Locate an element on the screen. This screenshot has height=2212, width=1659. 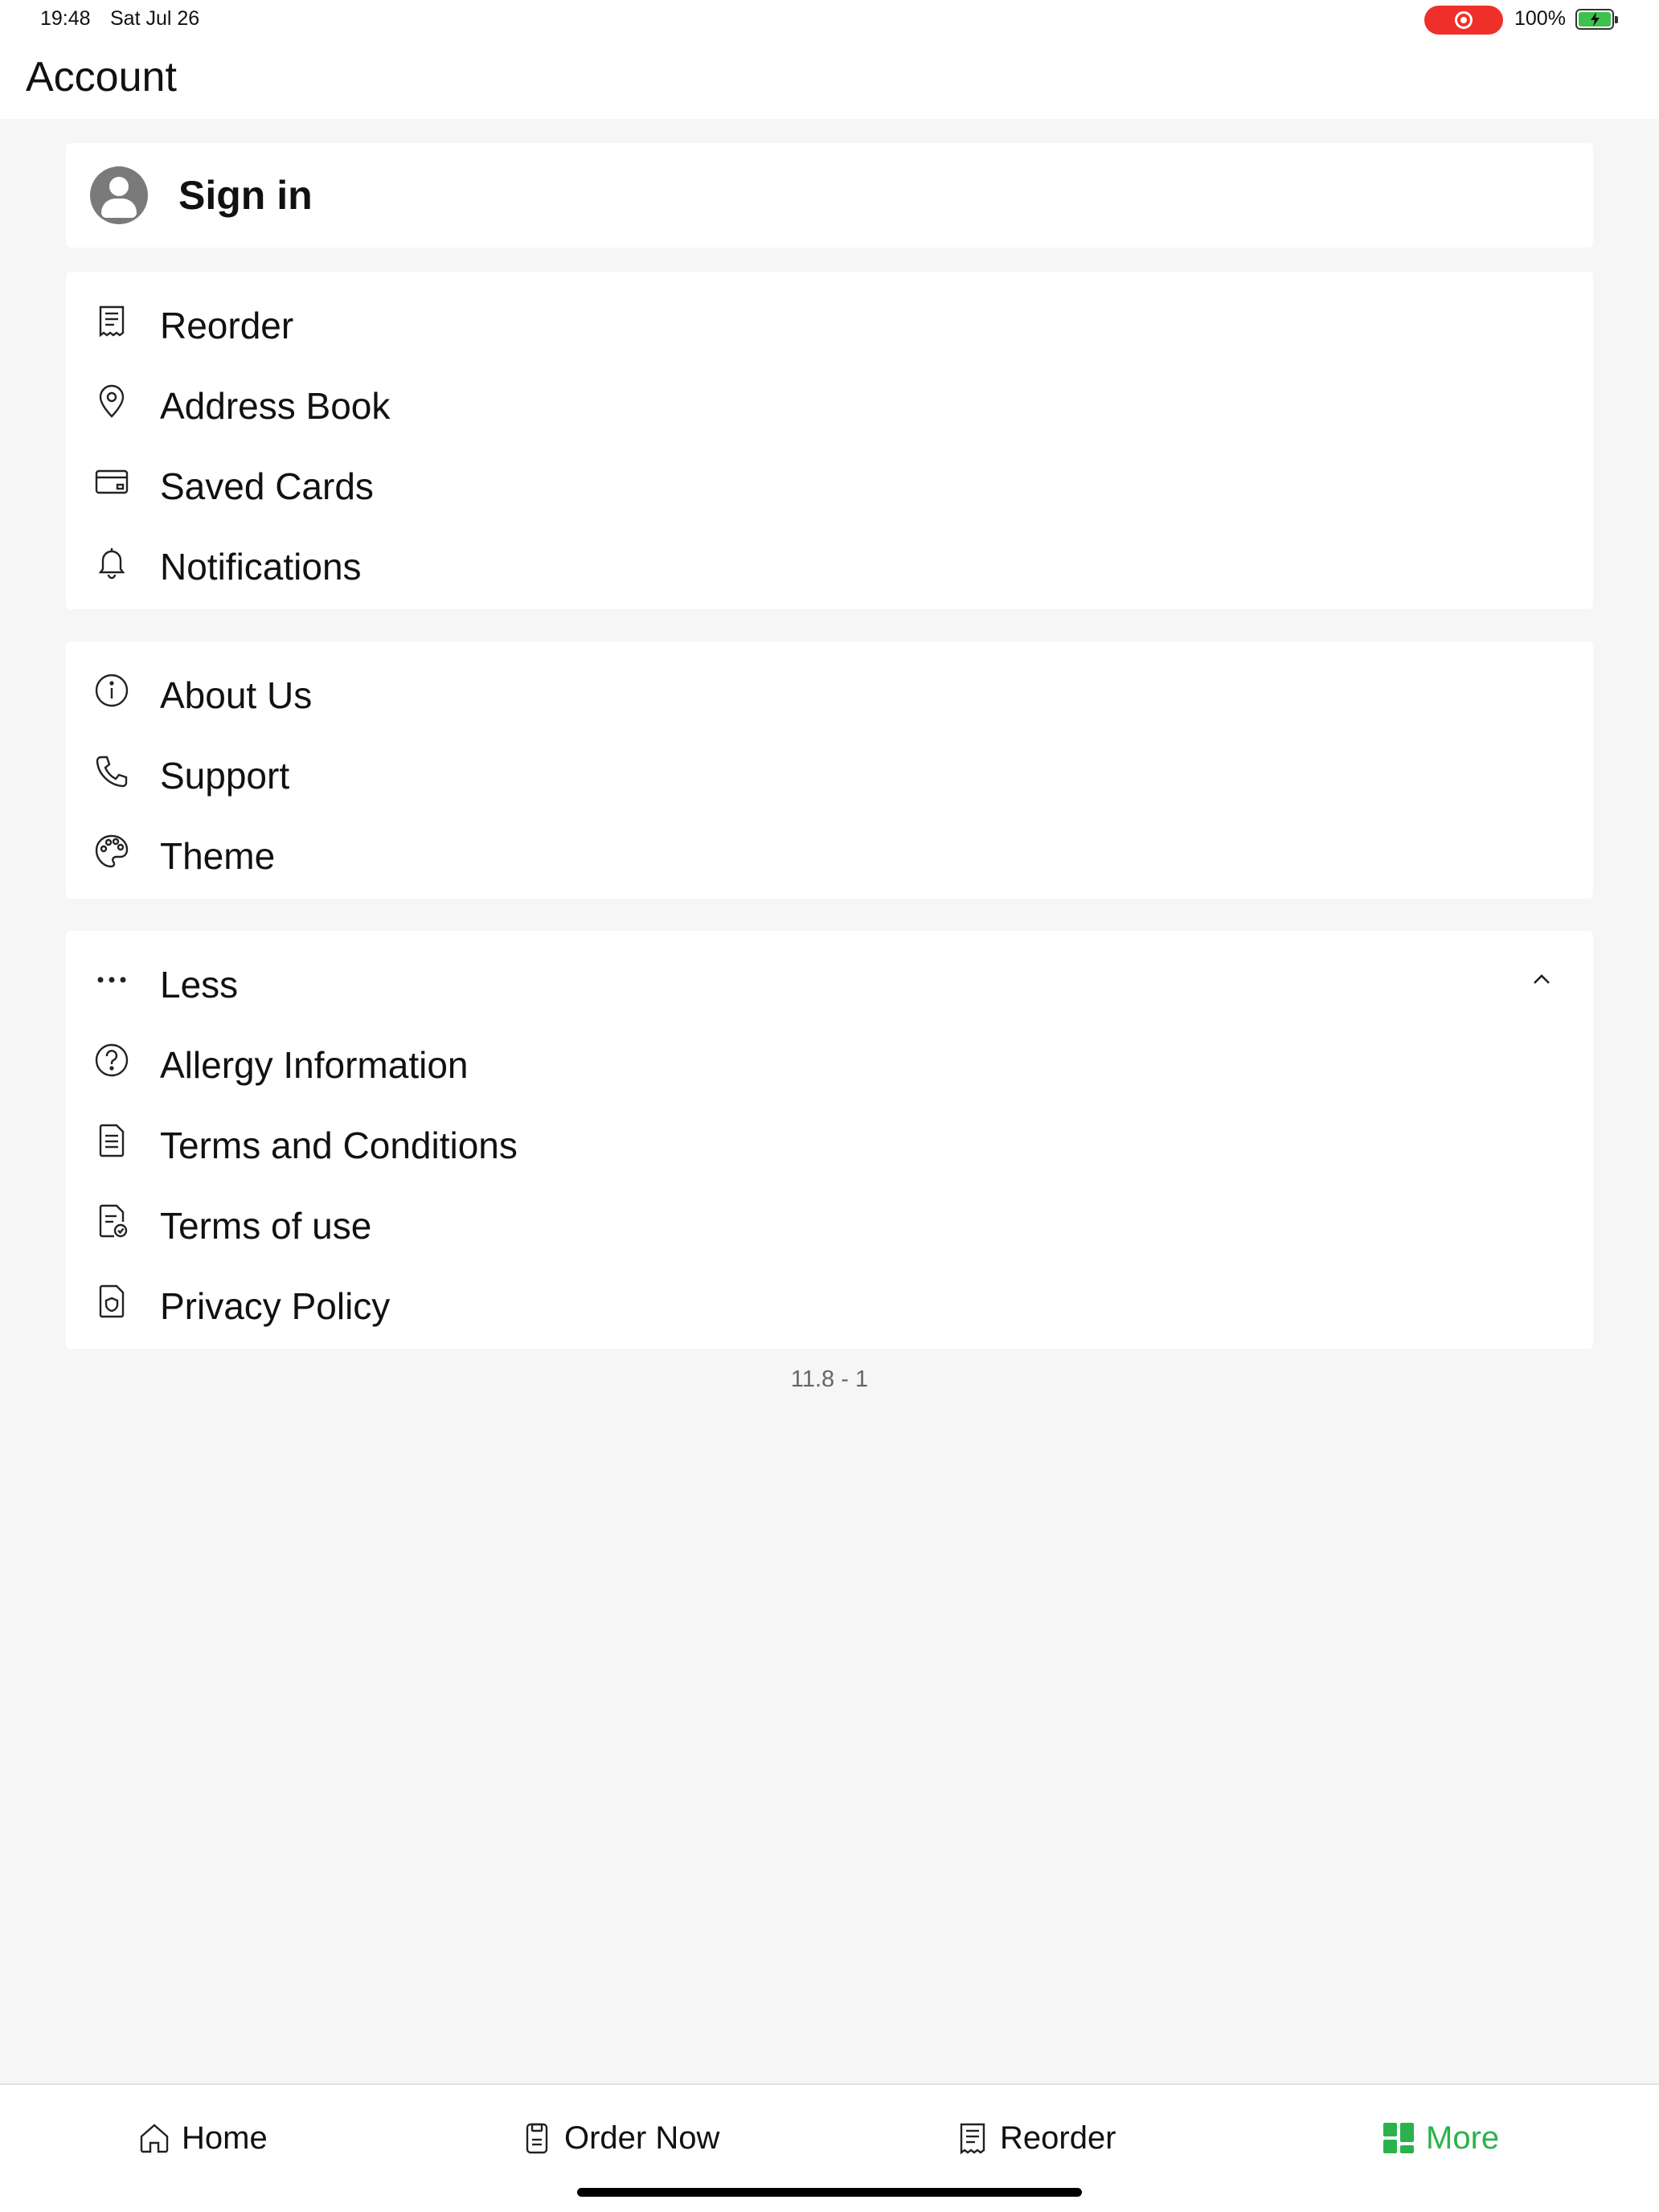
menu-item-label: About Us is located at coordinates (237, 695).